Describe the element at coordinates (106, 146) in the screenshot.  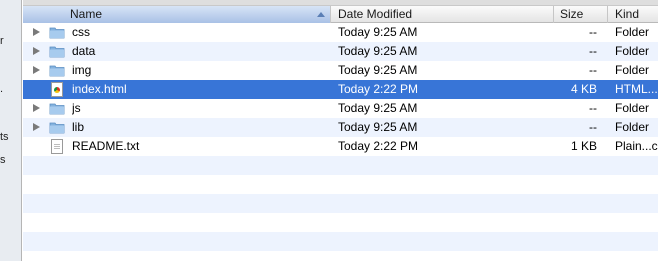
I see `file-name: README.txt` at that location.